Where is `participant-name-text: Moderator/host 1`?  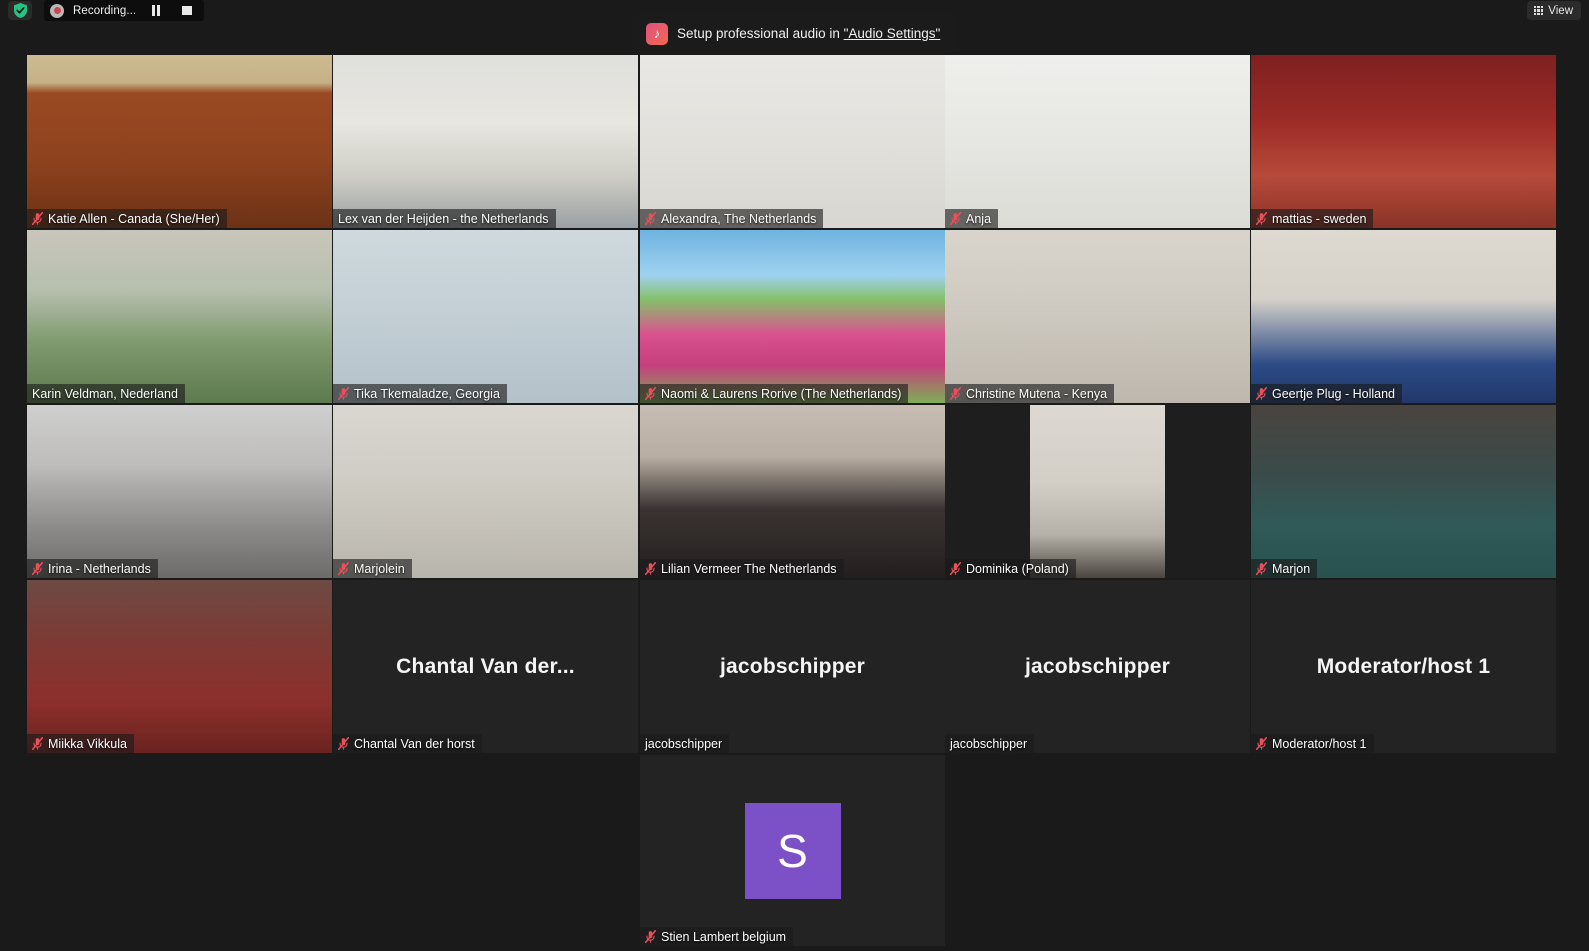 participant-name-text: Moderator/host 1 is located at coordinates (1319, 743).